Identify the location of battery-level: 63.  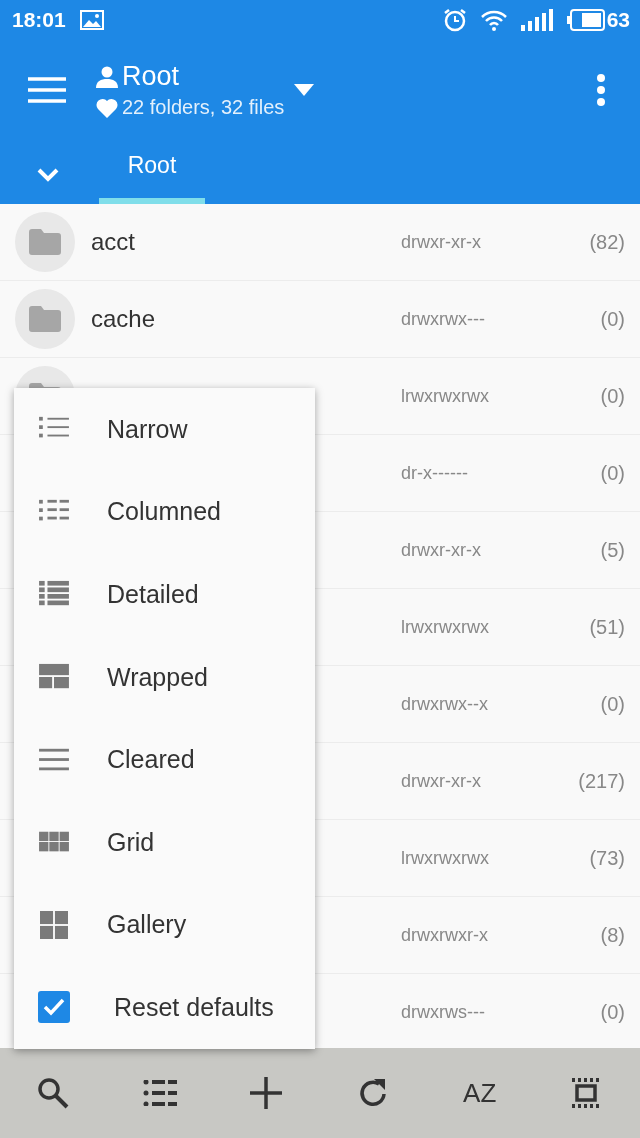
(618, 20).